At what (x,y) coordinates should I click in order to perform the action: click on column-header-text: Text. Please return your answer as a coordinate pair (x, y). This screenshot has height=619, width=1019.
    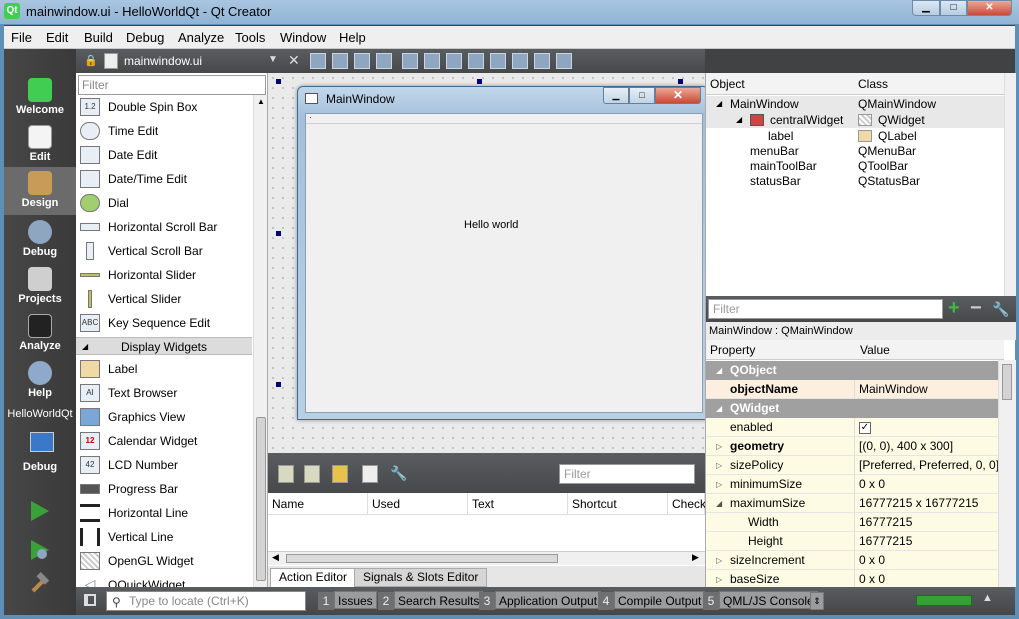
    Looking at the image, I should click on (518, 504).